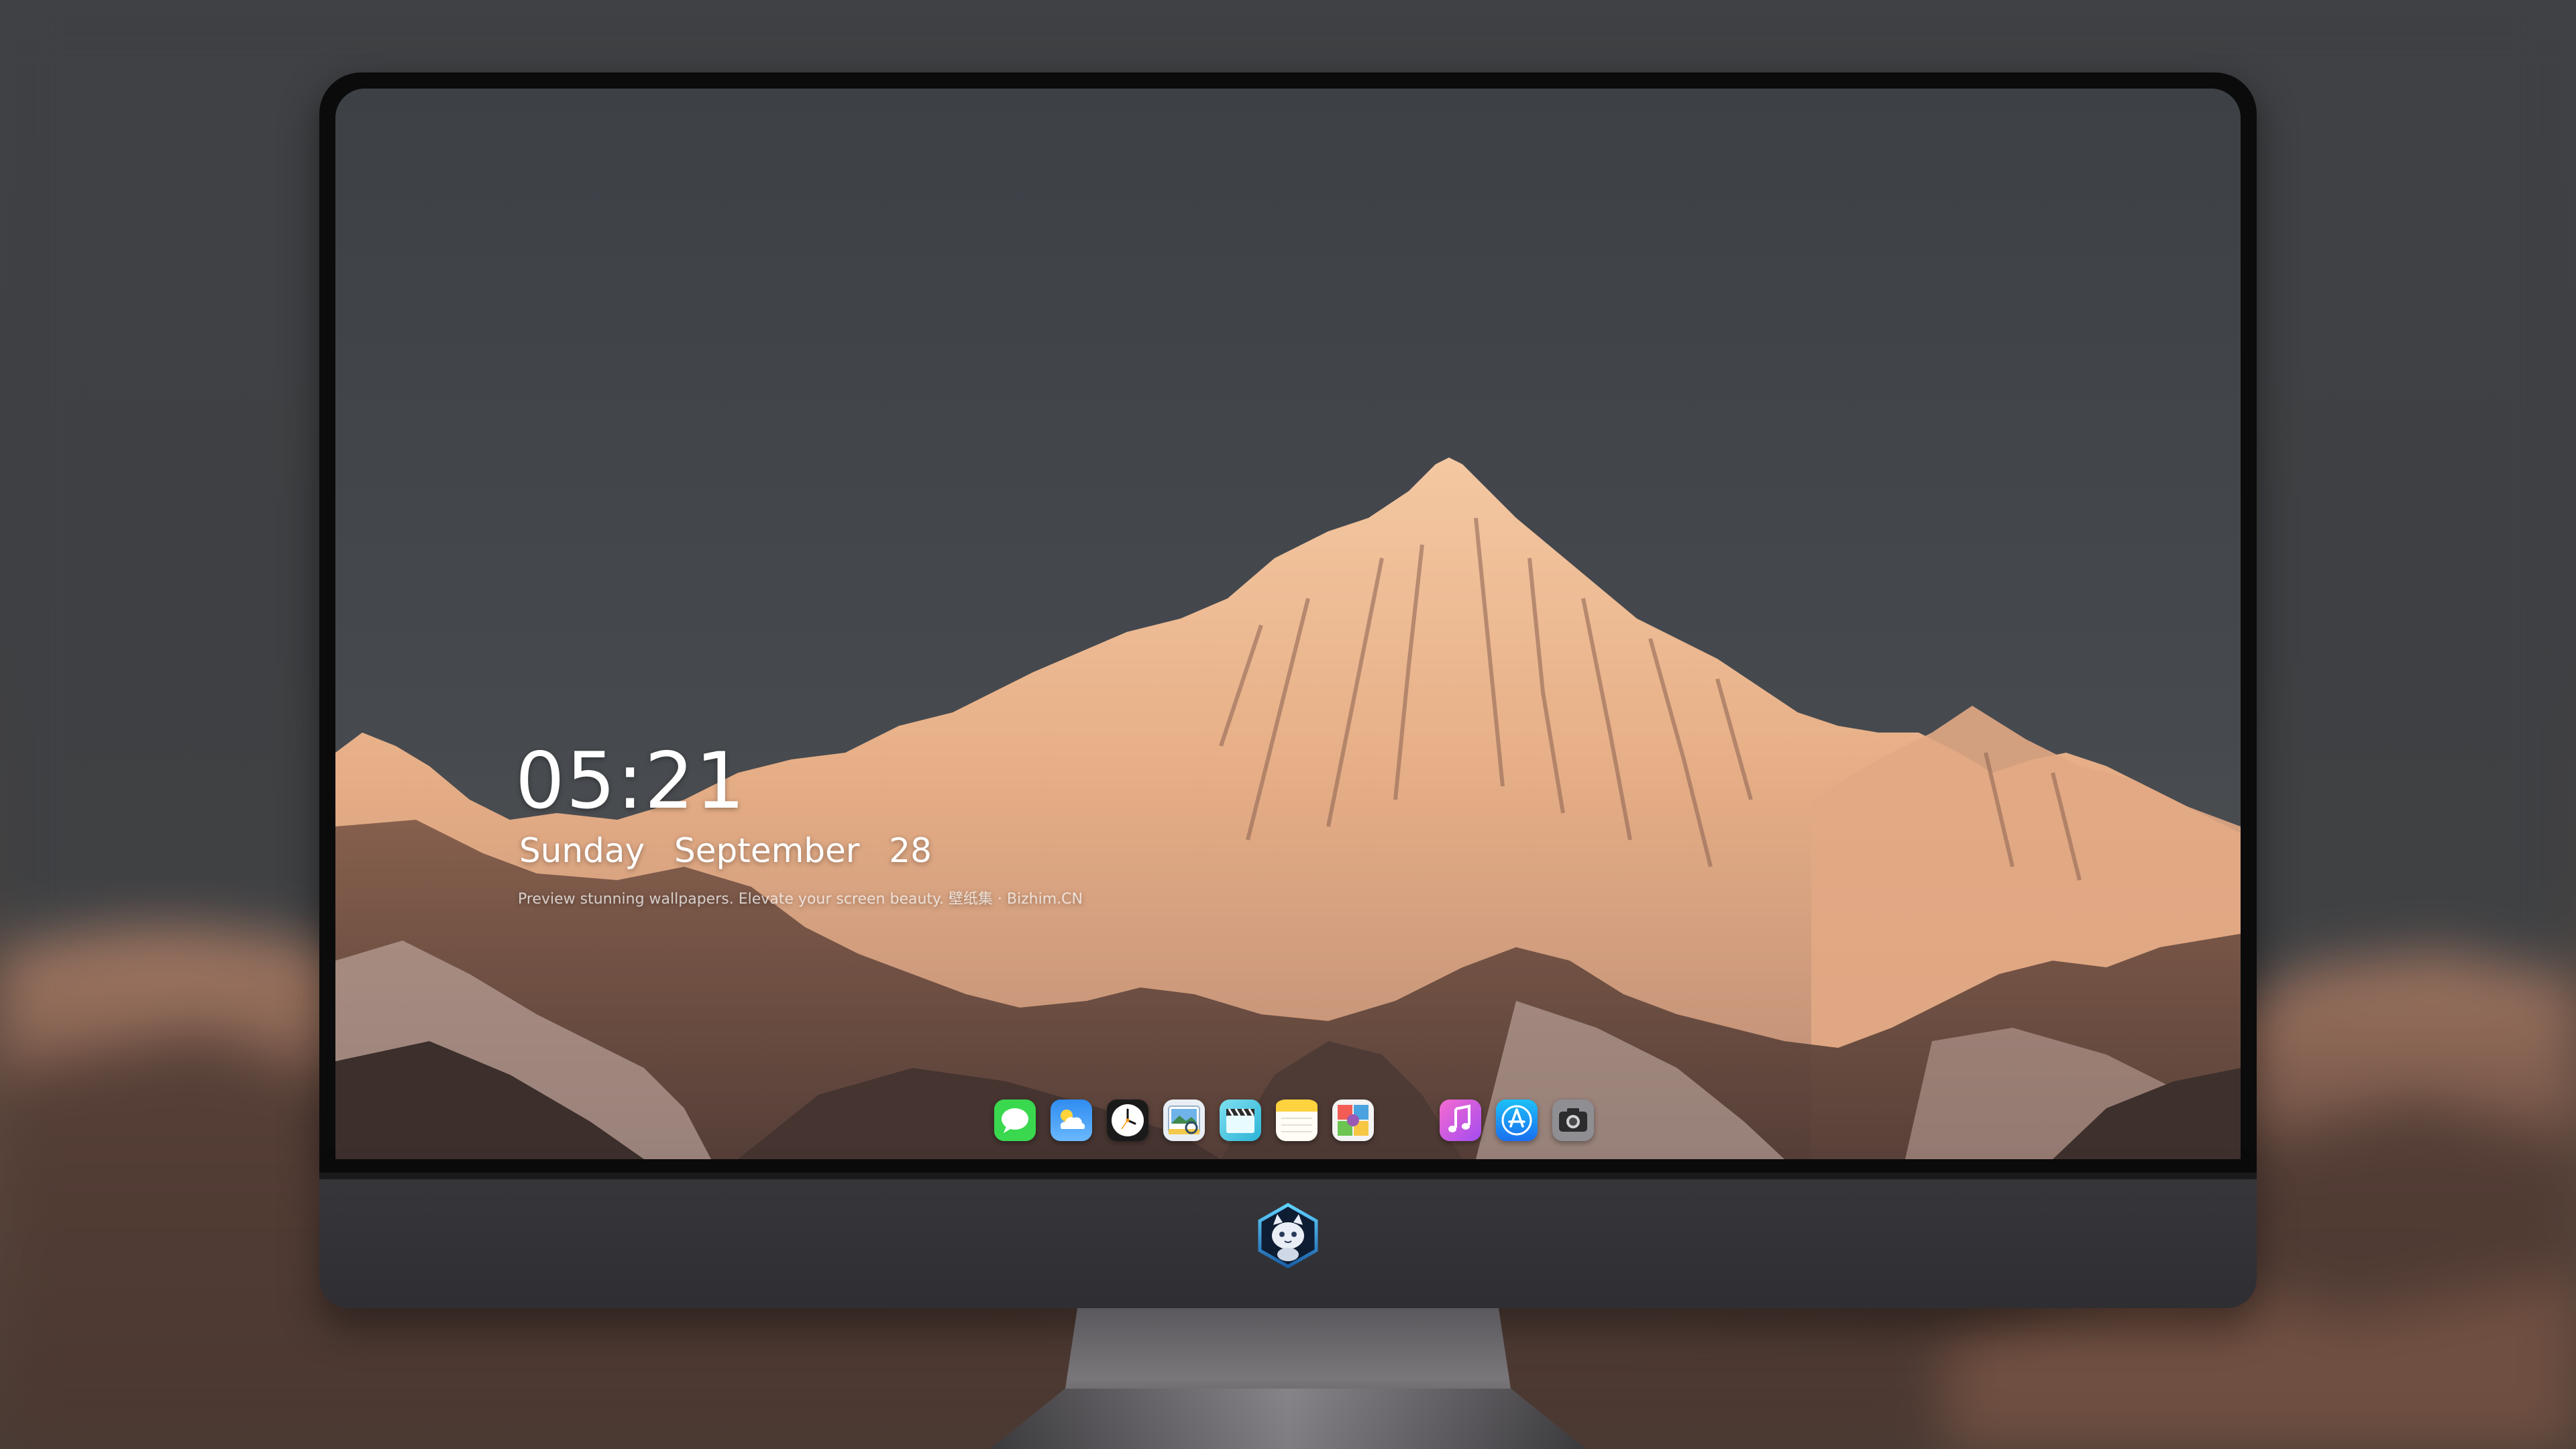 The height and width of the screenshot is (1449, 2576). Describe the element at coordinates (1460, 1120) in the screenshot. I see `music-icon` at that location.